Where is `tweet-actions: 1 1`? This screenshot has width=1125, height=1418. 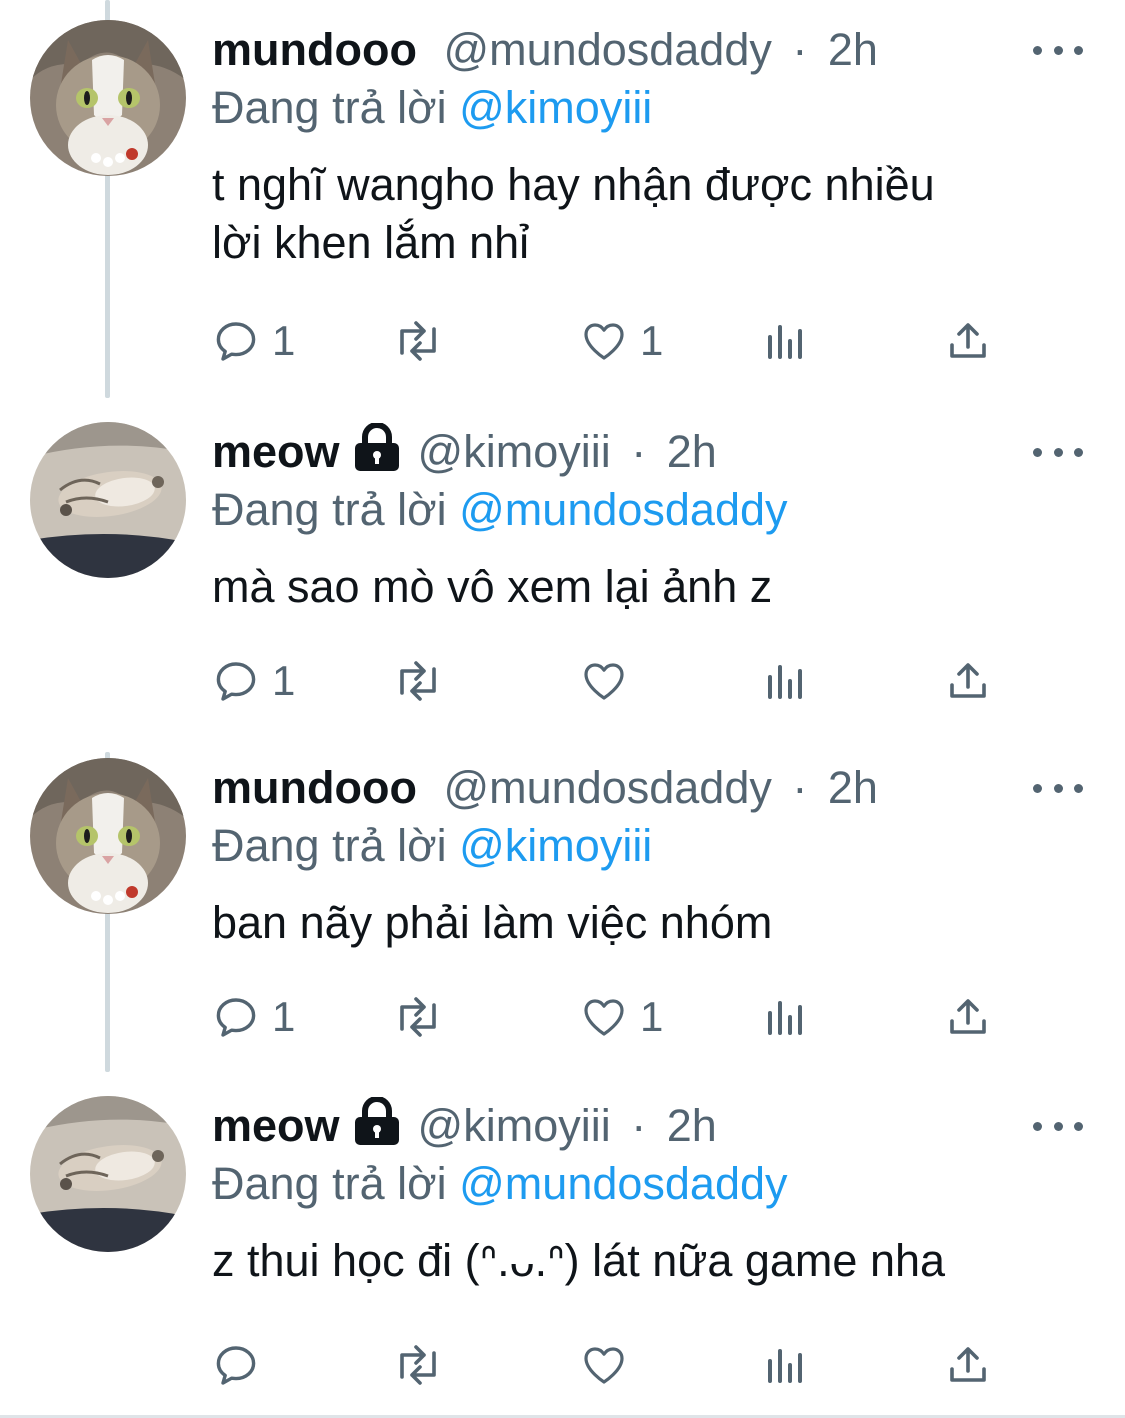
tweet-actions: 1 1 is located at coordinates (612, 341).